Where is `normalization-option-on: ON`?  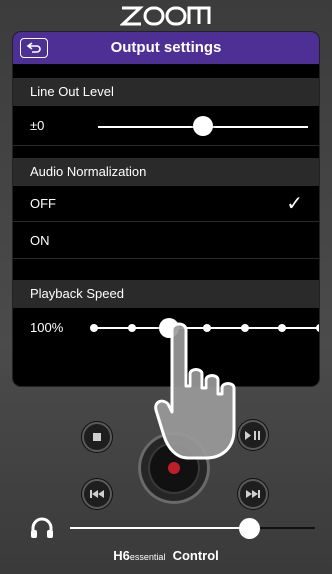 normalization-option-on: ON is located at coordinates (166, 241).